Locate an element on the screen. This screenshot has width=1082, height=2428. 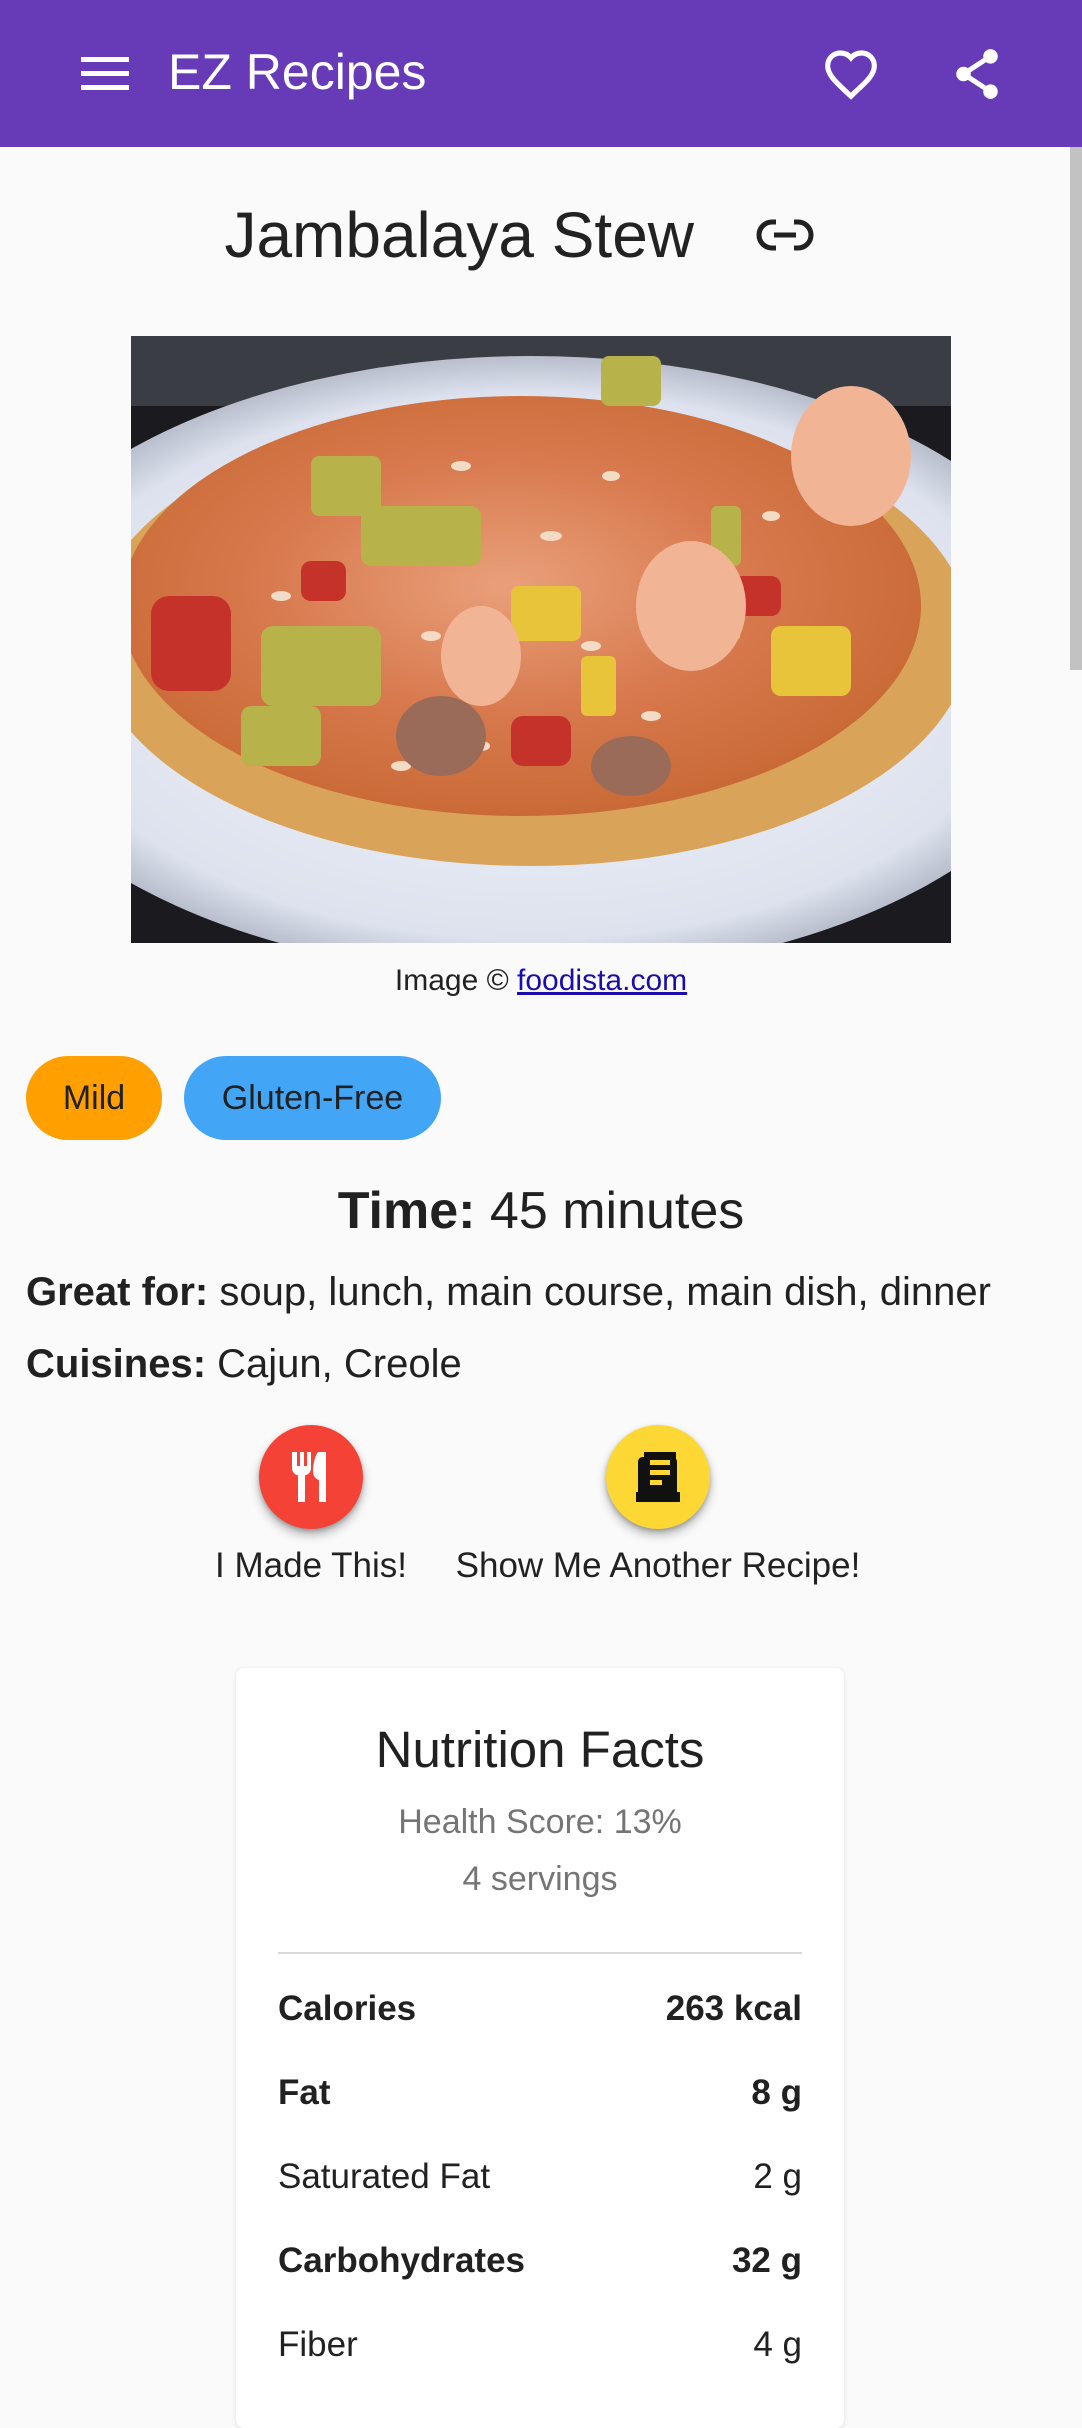
image-credit: Image © foodista.com is located at coordinates (541, 981).